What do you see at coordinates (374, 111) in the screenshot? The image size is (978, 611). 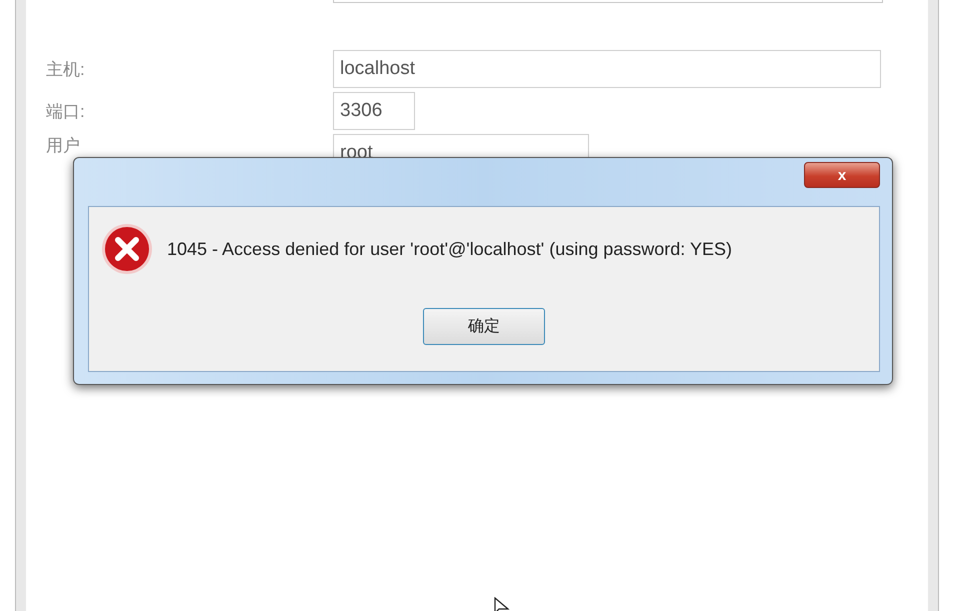 I see `input-field: 3306` at bounding box center [374, 111].